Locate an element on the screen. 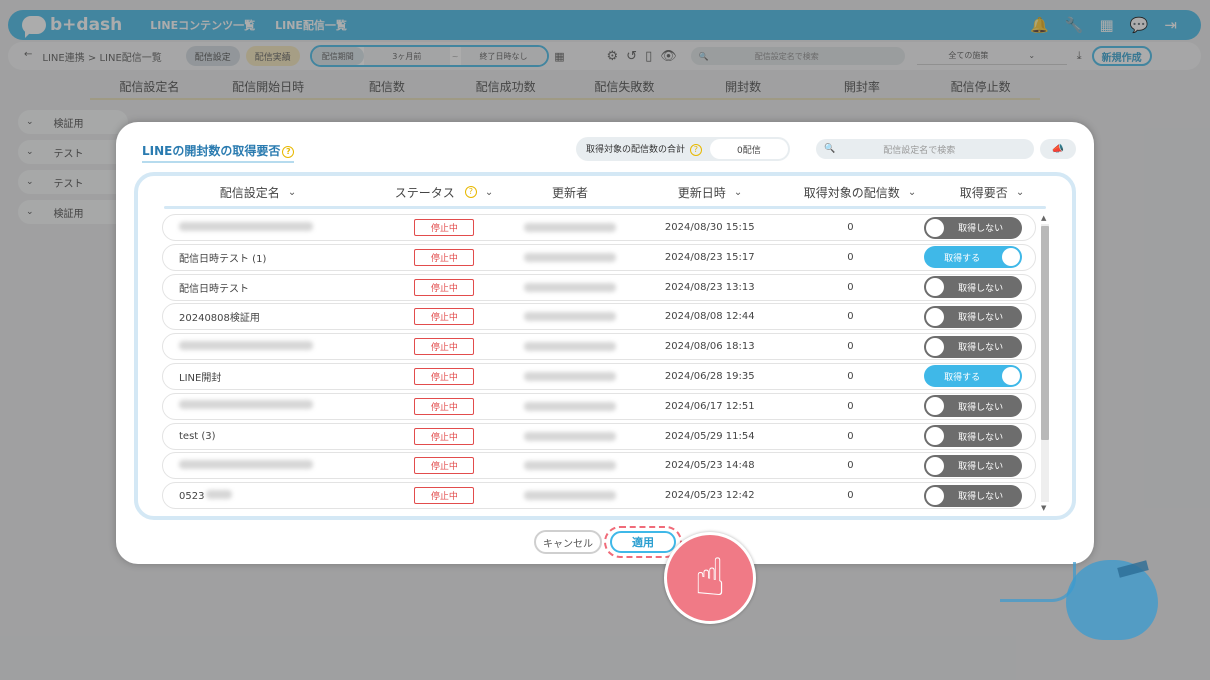  row-name-cell: 0523 is located at coordinates (271, 495).